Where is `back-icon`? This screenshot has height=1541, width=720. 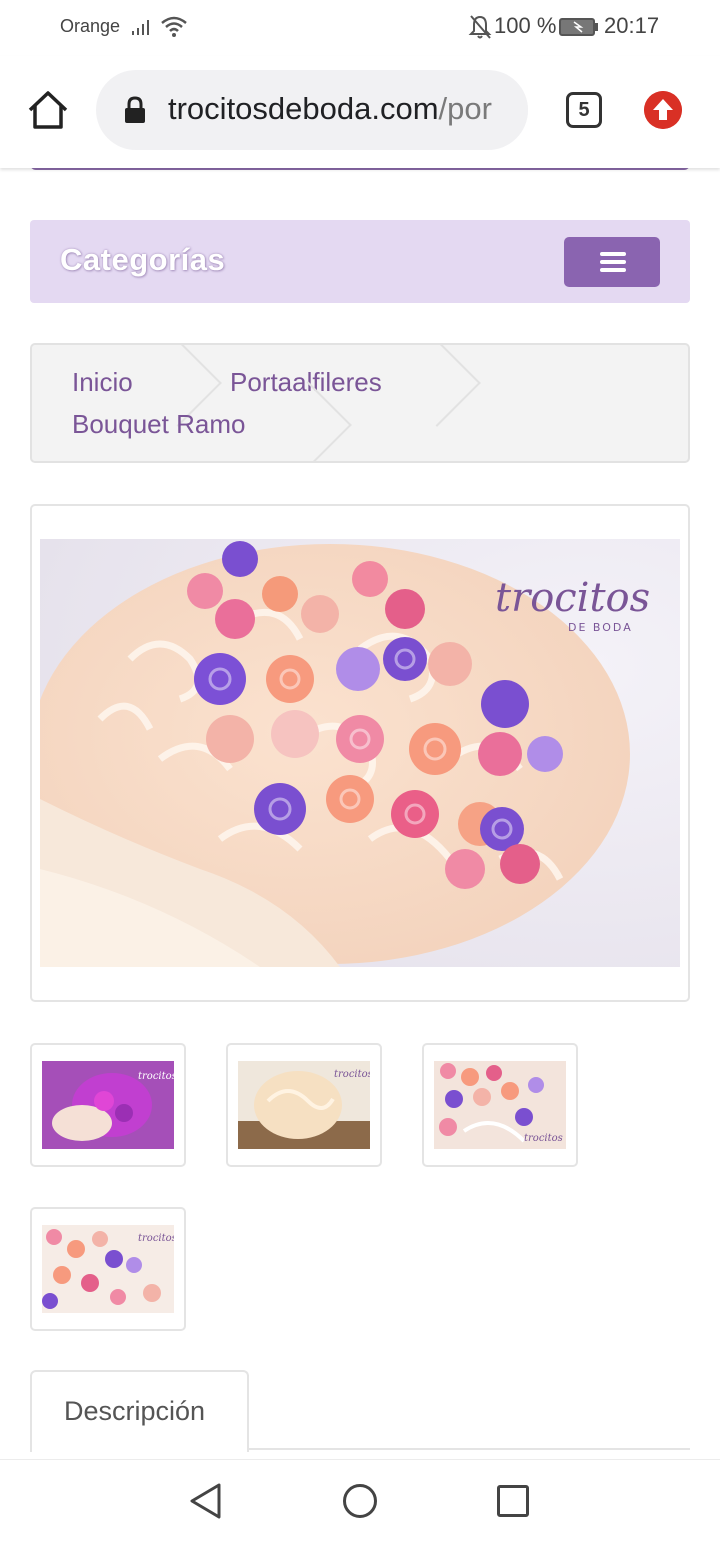
back-icon is located at coordinates (206, 1501).